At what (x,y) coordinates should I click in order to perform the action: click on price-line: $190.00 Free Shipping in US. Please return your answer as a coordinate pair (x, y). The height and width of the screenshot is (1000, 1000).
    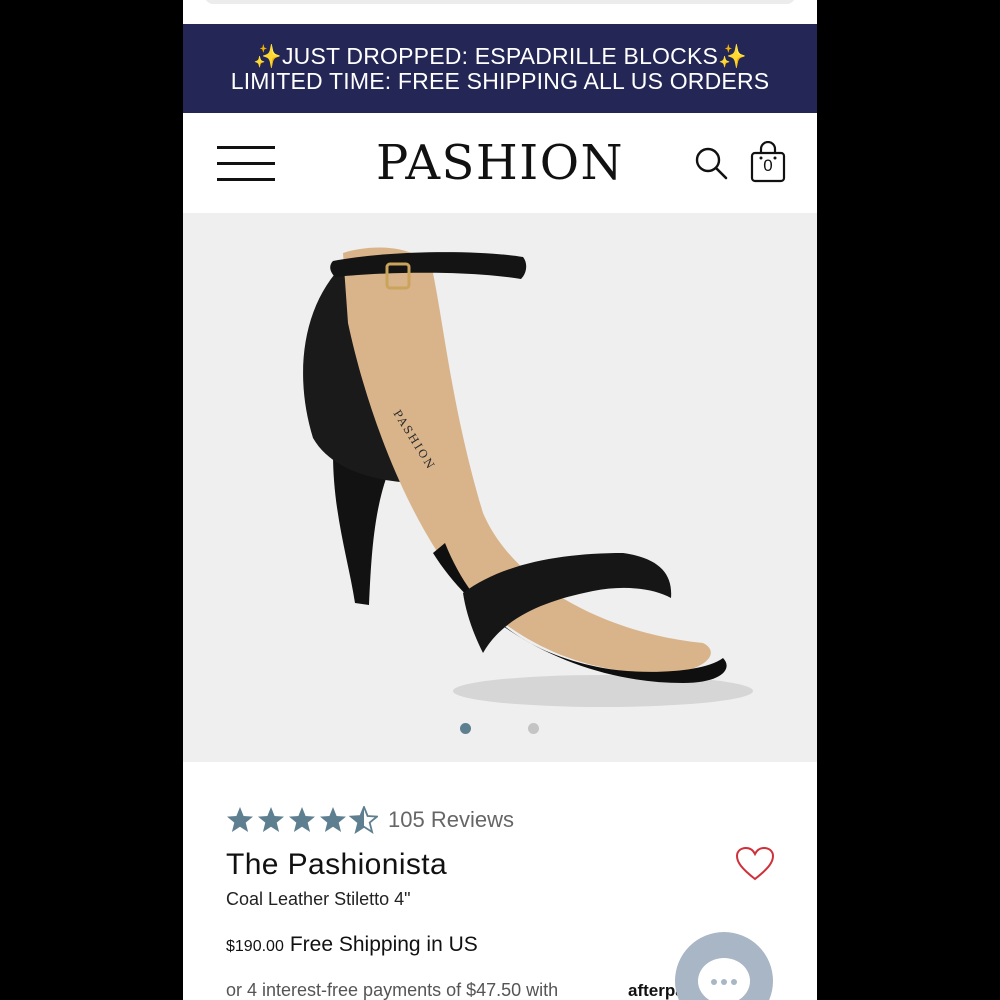
    Looking at the image, I should click on (352, 946).